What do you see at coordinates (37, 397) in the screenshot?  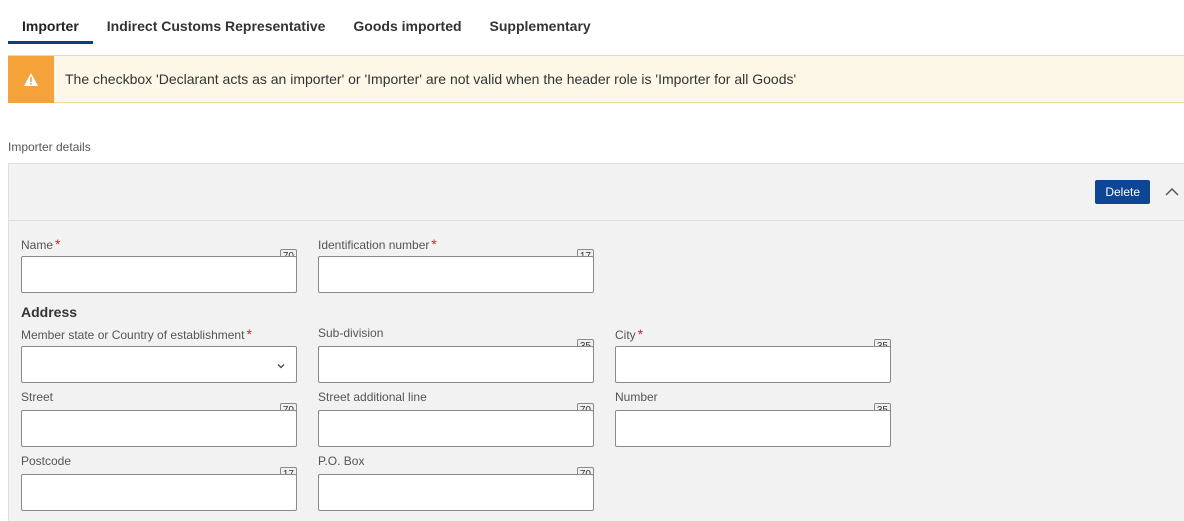 I see `street-label-text: Street` at bounding box center [37, 397].